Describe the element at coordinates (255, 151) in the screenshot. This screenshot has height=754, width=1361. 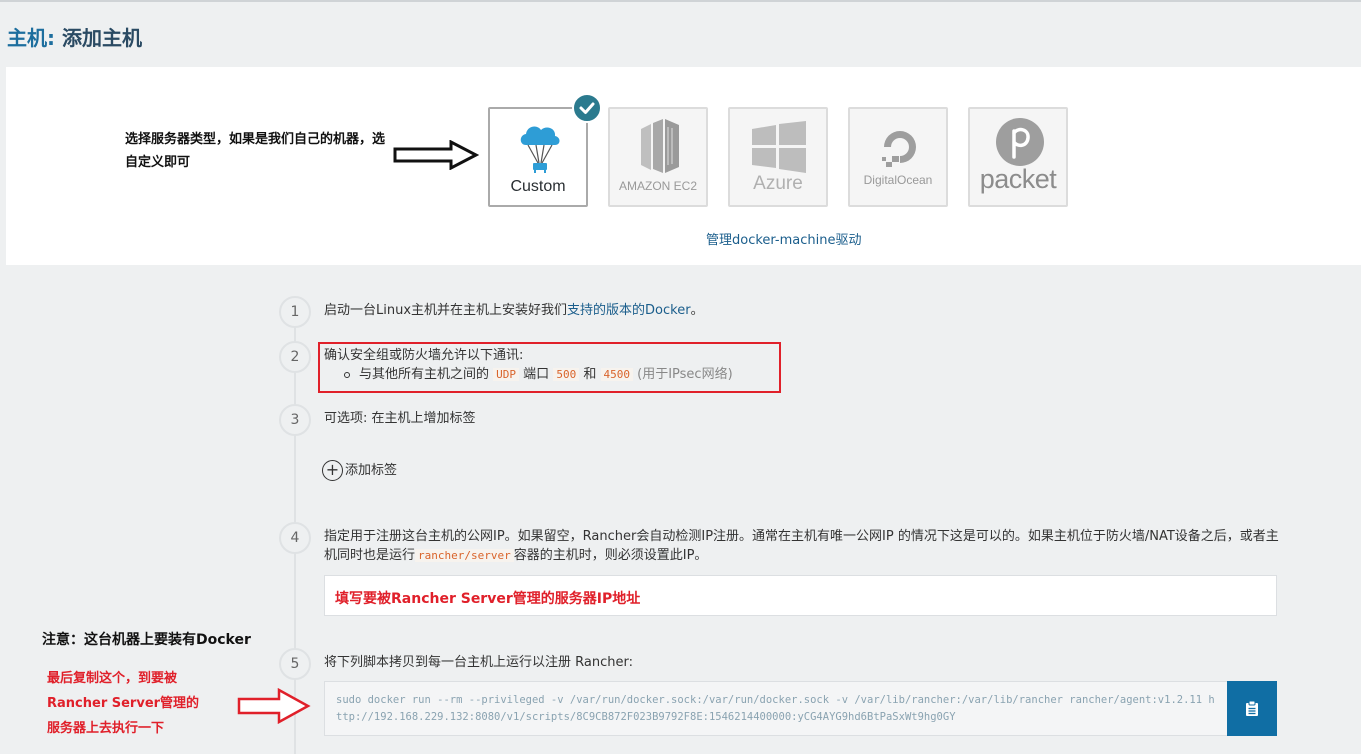
I see `annotation-select-type: 选择服务器类型，如果是我们自己的机器，选自定义即可` at that location.